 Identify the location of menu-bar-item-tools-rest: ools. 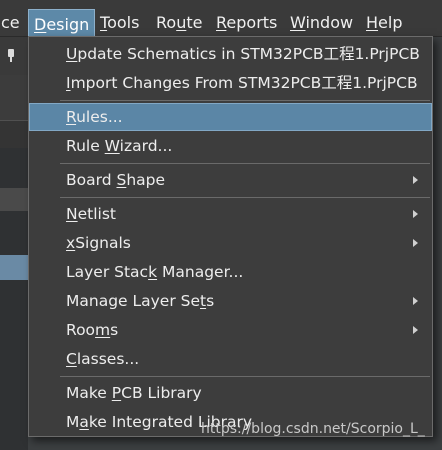
(123, 22).